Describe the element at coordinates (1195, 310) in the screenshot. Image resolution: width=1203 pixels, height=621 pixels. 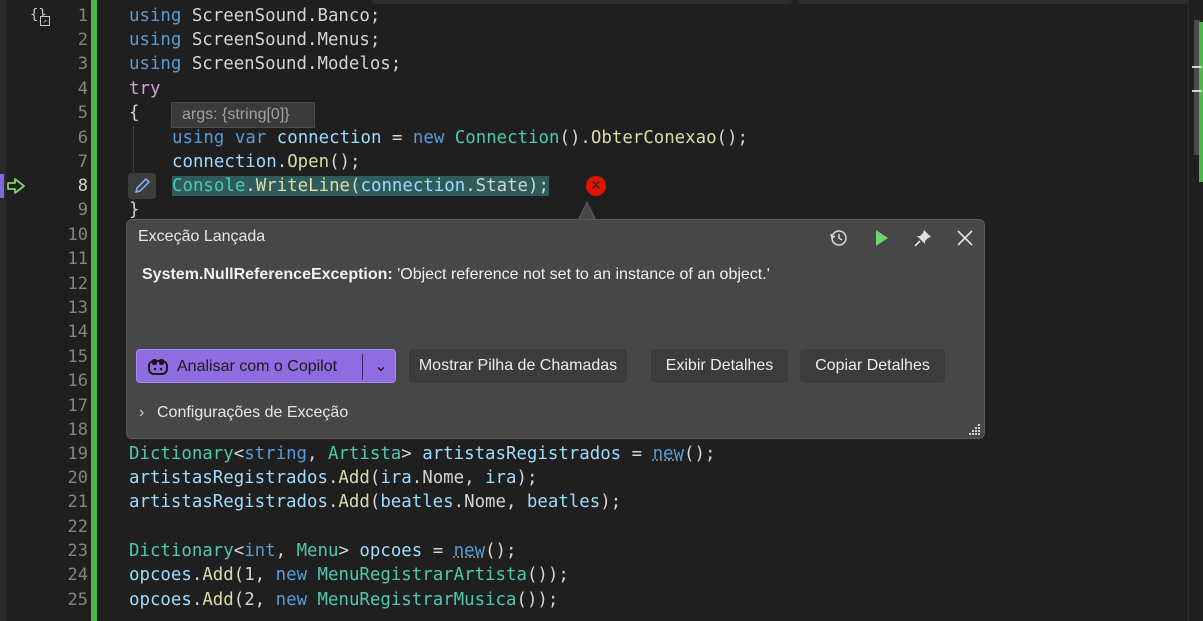
I see `vertical-scrollbar` at that location.